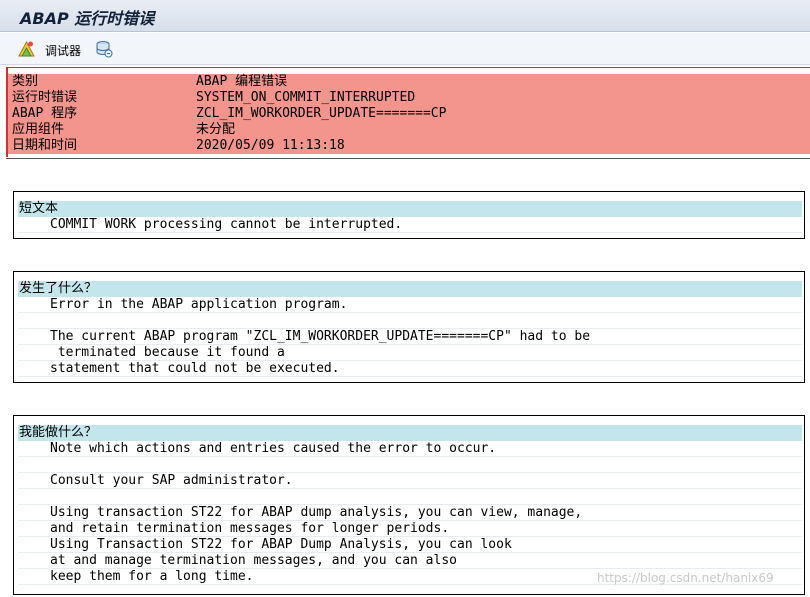  Describe the element at coordinates (410, 289) in the screenshot. I see `section-title: 发生了什么？` at that location.